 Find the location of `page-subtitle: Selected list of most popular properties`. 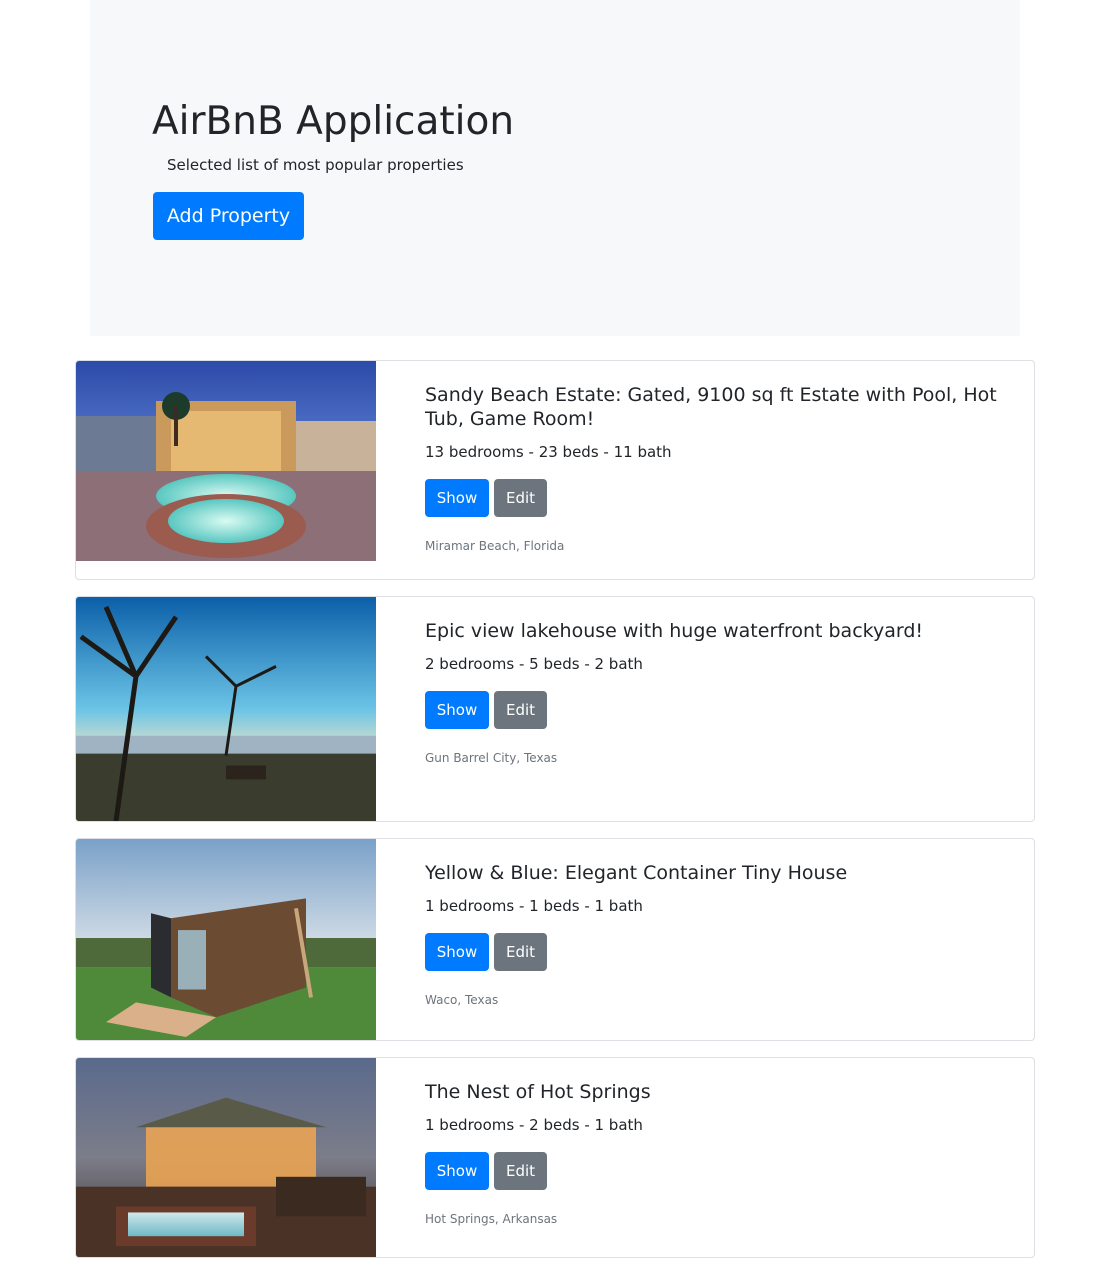

page-subtitle: Selected list of most popular properties is located at coordinates (315, 165).